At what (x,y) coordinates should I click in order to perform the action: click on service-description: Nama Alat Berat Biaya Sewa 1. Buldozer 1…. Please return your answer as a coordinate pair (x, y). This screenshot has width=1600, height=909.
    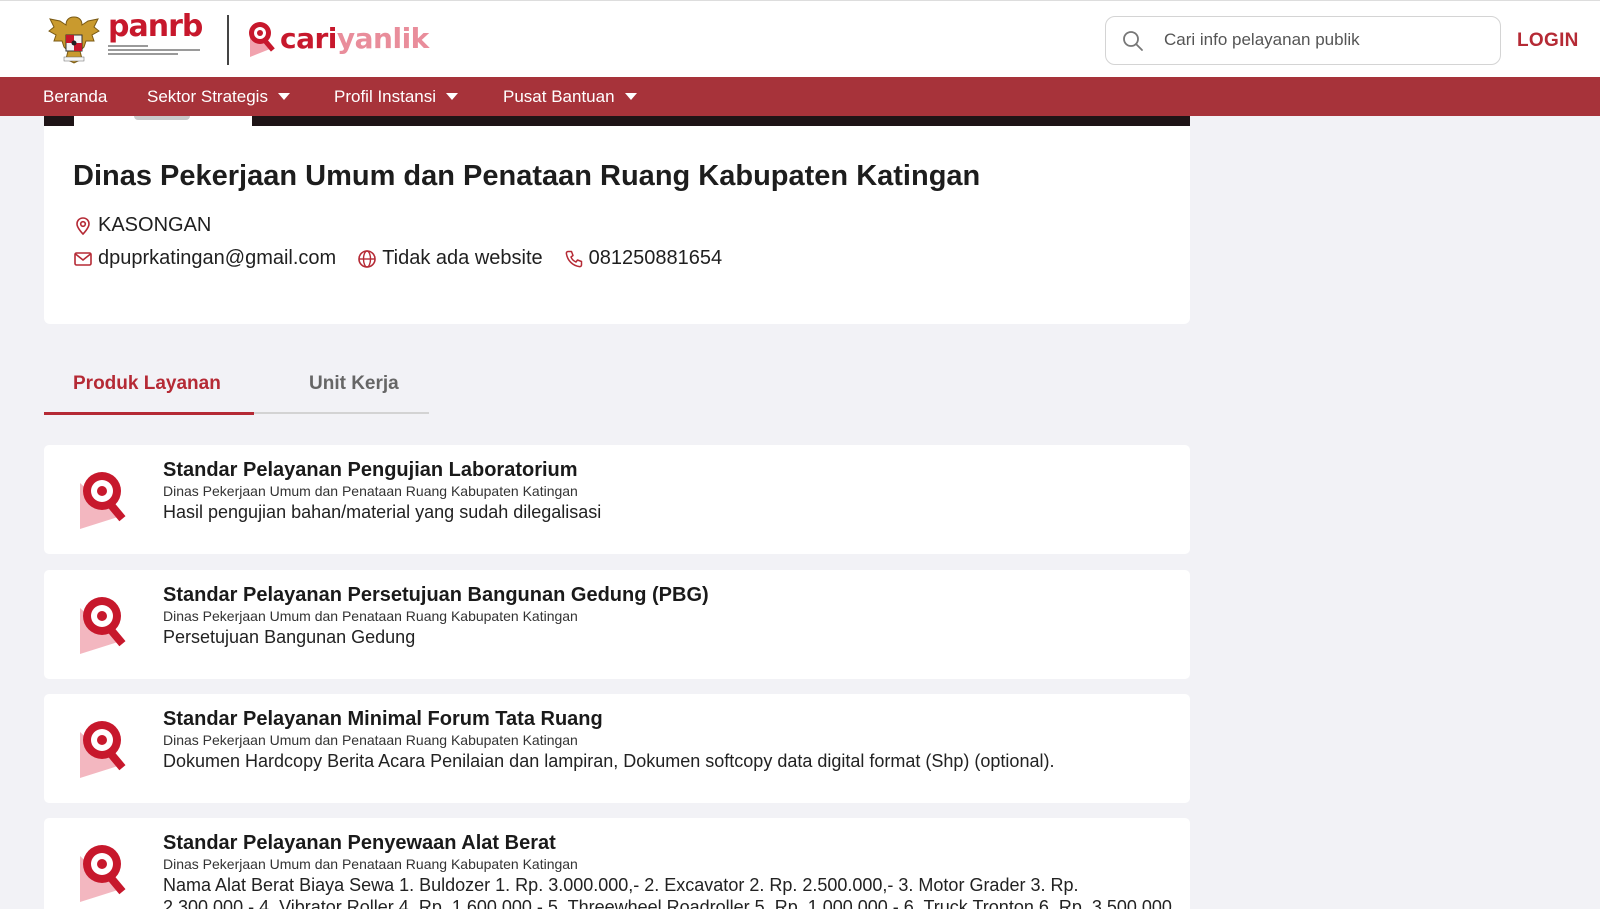
    Looking at the image, I should click on (667, 892).